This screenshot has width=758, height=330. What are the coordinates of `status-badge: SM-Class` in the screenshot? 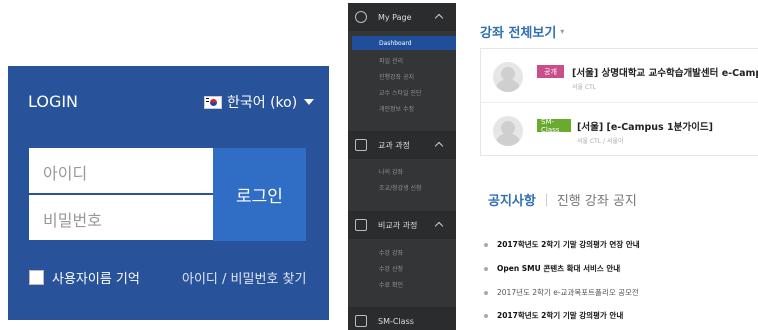 It's located at (554, 126).